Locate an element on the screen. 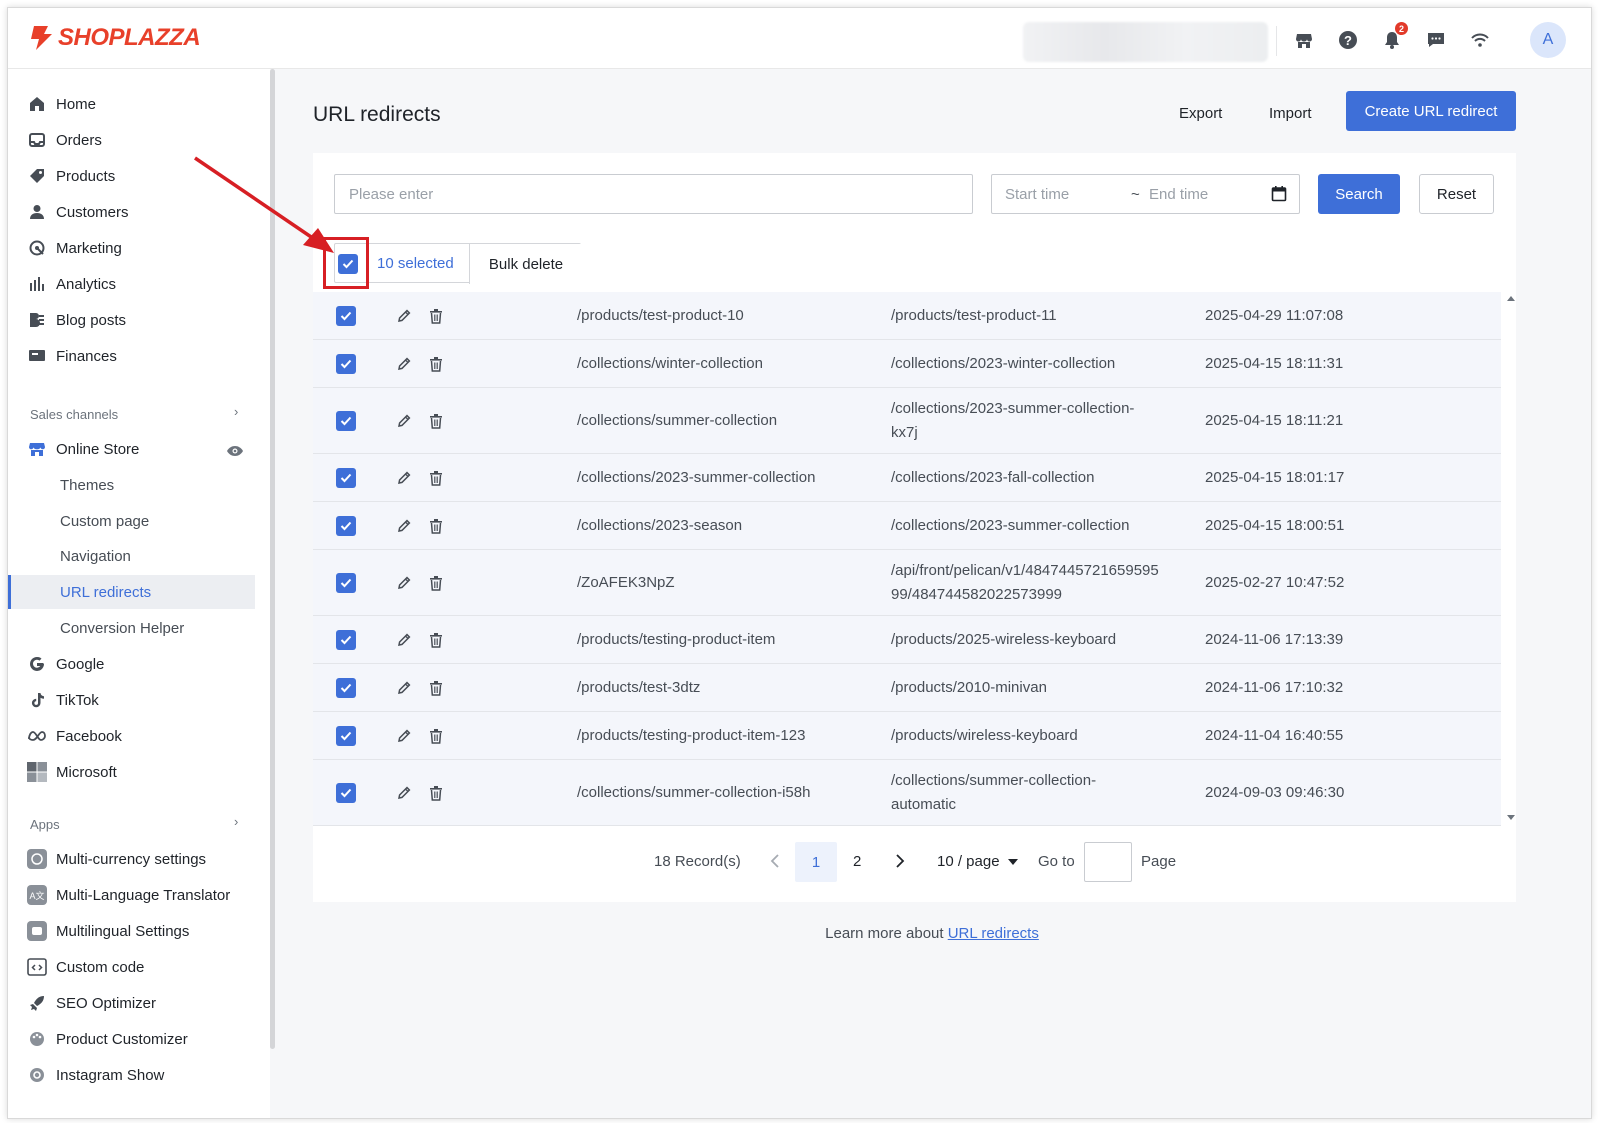 This screenshot has height=1123, width=1600. divider is located at coordinates (1276, 41).